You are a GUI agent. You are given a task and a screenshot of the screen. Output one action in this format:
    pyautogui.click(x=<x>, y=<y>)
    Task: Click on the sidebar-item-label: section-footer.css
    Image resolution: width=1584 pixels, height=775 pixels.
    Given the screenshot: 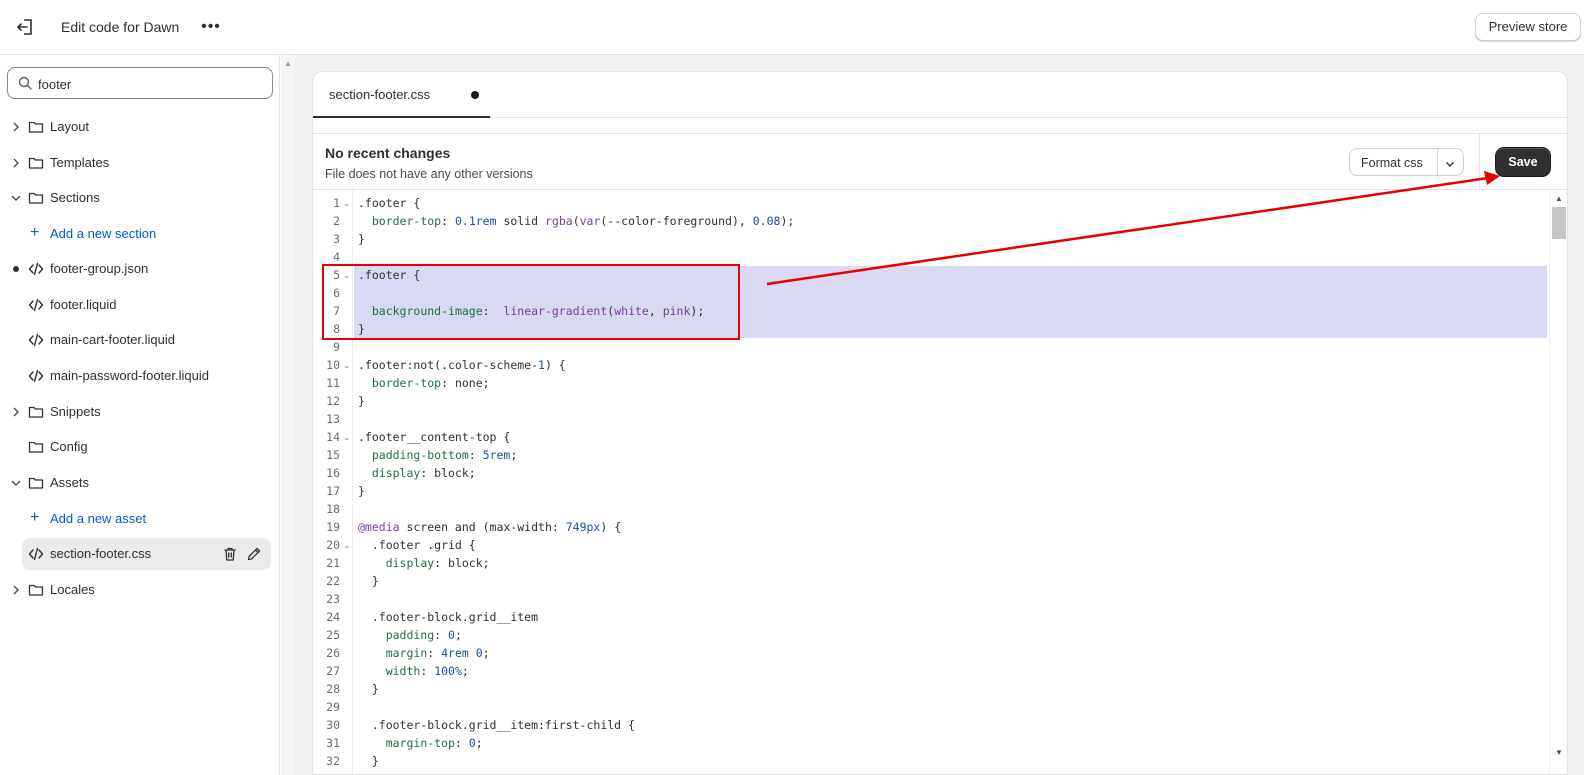 What is the action you would take?
    pyautogui.click(x=101, y=553)
    